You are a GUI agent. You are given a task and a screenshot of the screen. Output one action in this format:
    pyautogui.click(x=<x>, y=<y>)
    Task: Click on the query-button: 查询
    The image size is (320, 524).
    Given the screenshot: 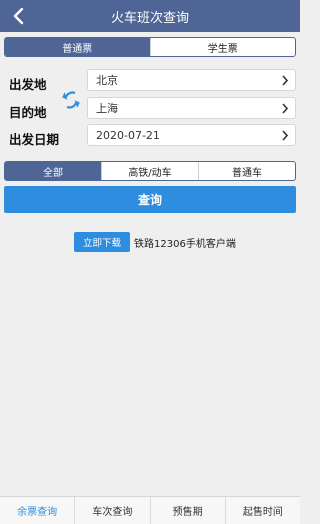 What is the action you would take?
    pyautogui.click(x=150, y=199)
    